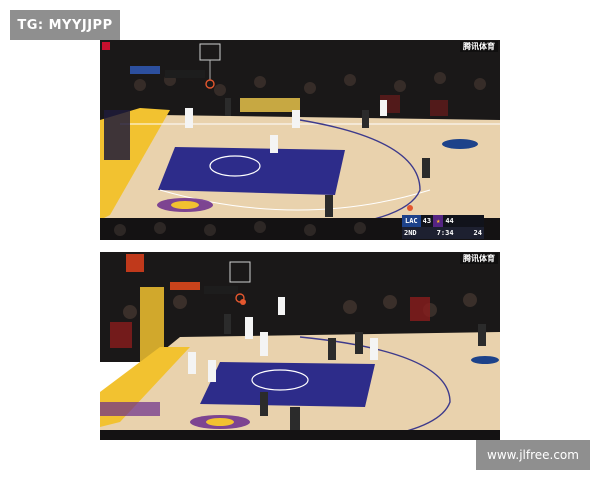 This screenshot has width=600, height=480. Describe the element at coordinates (445, 233) in the screenshot. I see `game-clock: 7:34` at that location.